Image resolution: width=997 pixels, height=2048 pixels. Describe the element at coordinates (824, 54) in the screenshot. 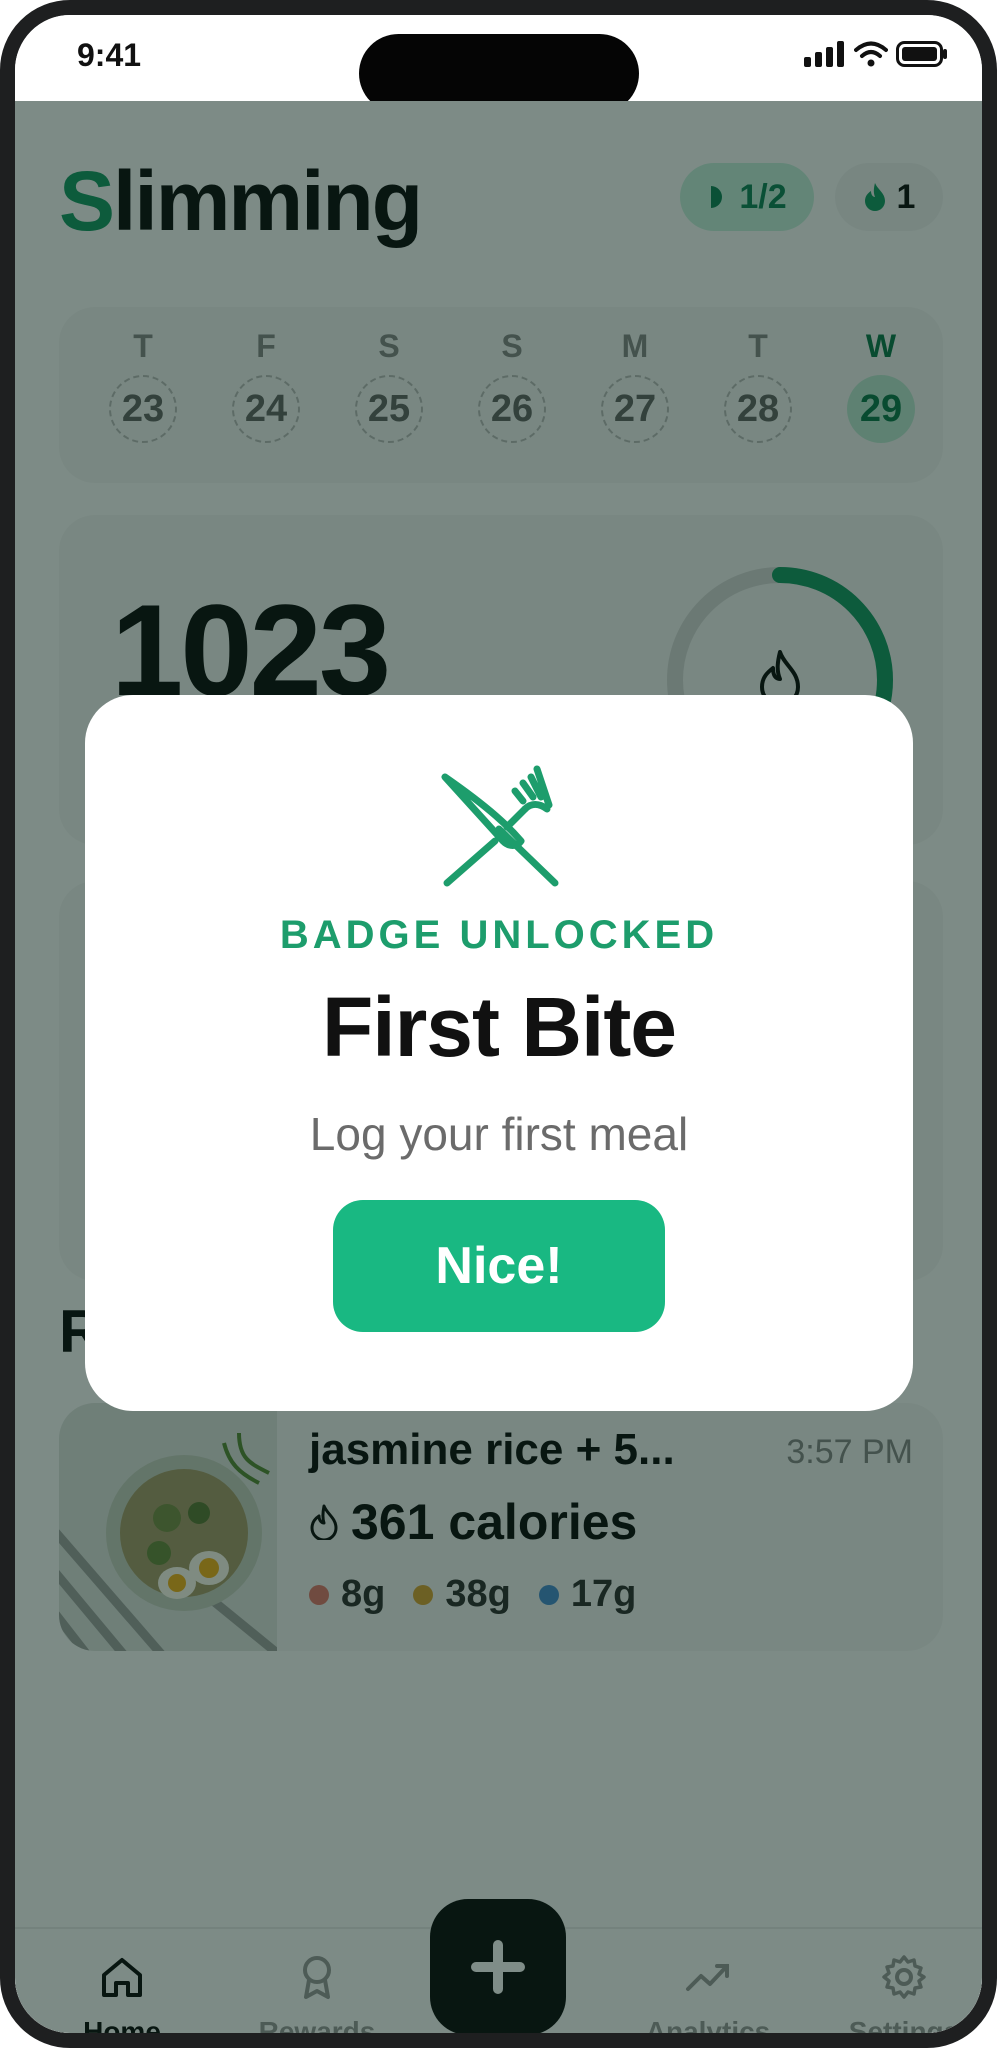

I see `signal-icon` at that location.